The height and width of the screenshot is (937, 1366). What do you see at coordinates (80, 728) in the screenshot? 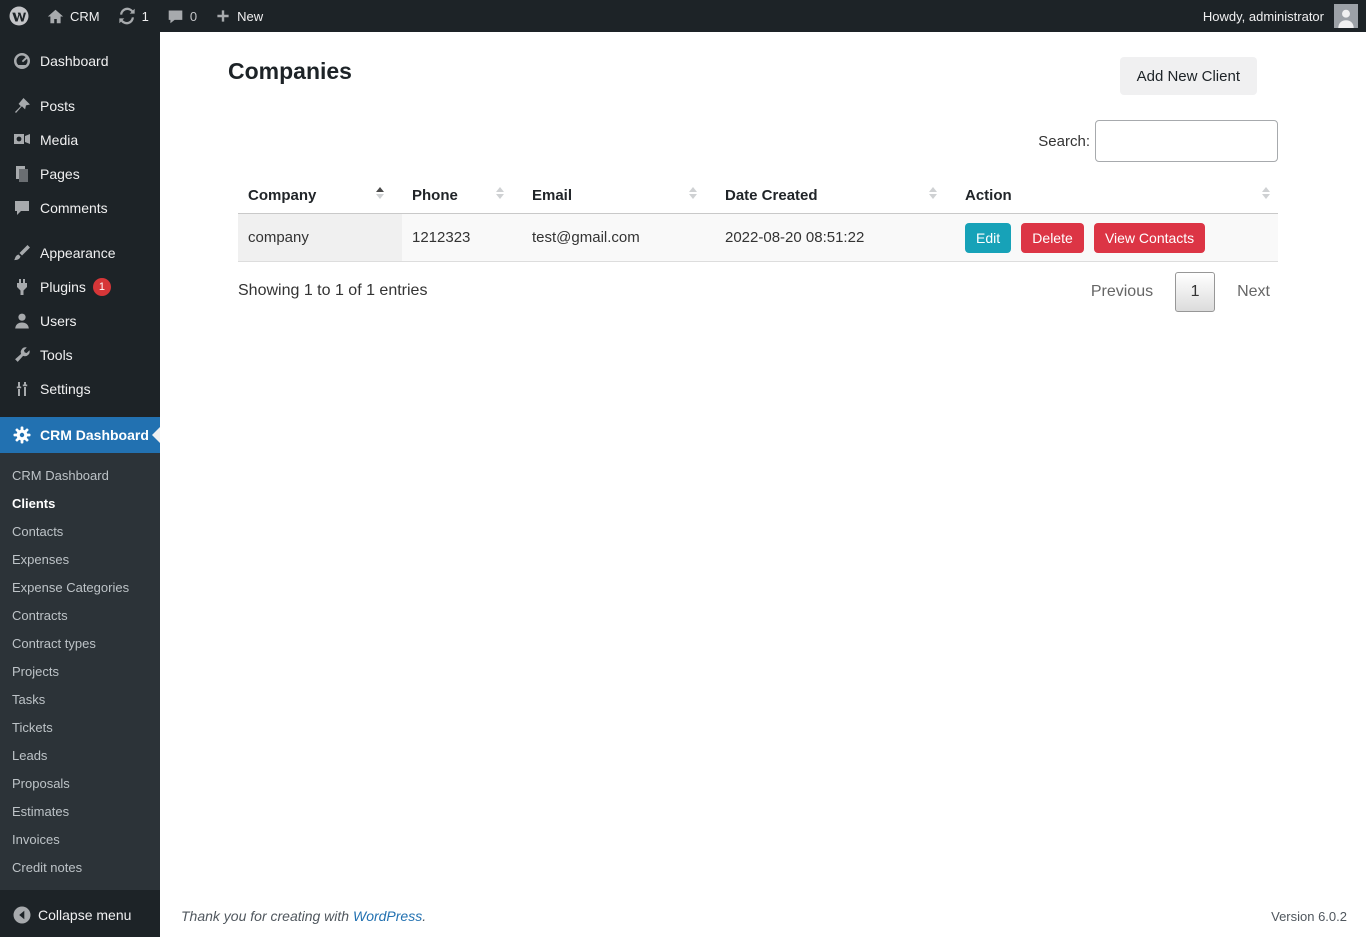
I see `submenu-item-tickets: Tickets` at bounding box center [80, 728].